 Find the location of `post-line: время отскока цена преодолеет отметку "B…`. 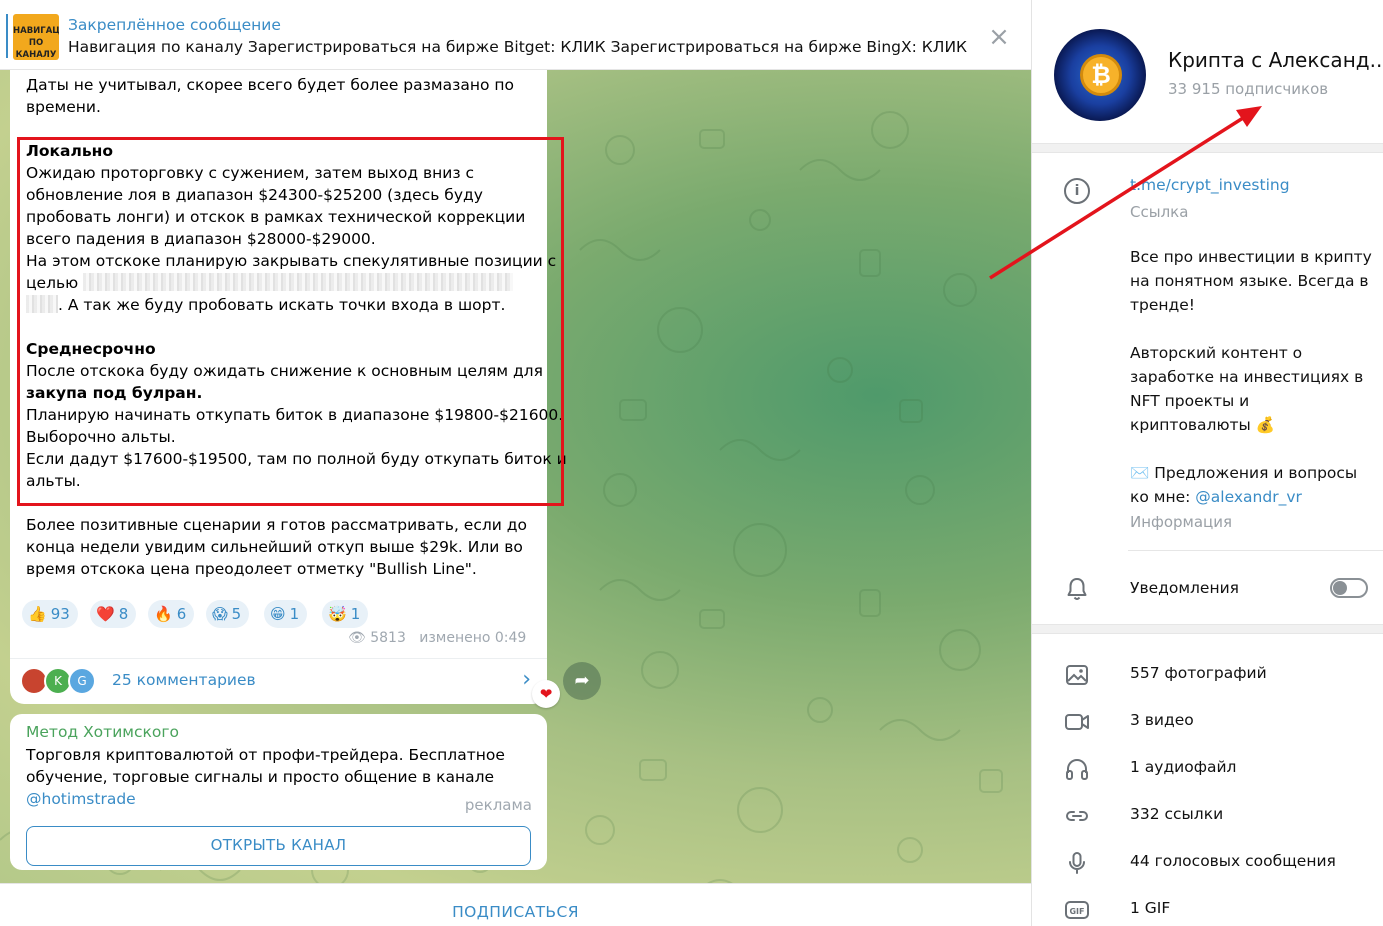

post-line: время отскока цена преодолеет отметку "B… is located at coordinates (251, 569).